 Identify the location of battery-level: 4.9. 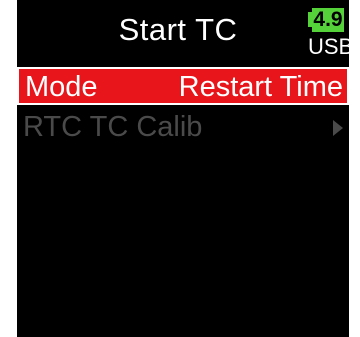
(328, 20).